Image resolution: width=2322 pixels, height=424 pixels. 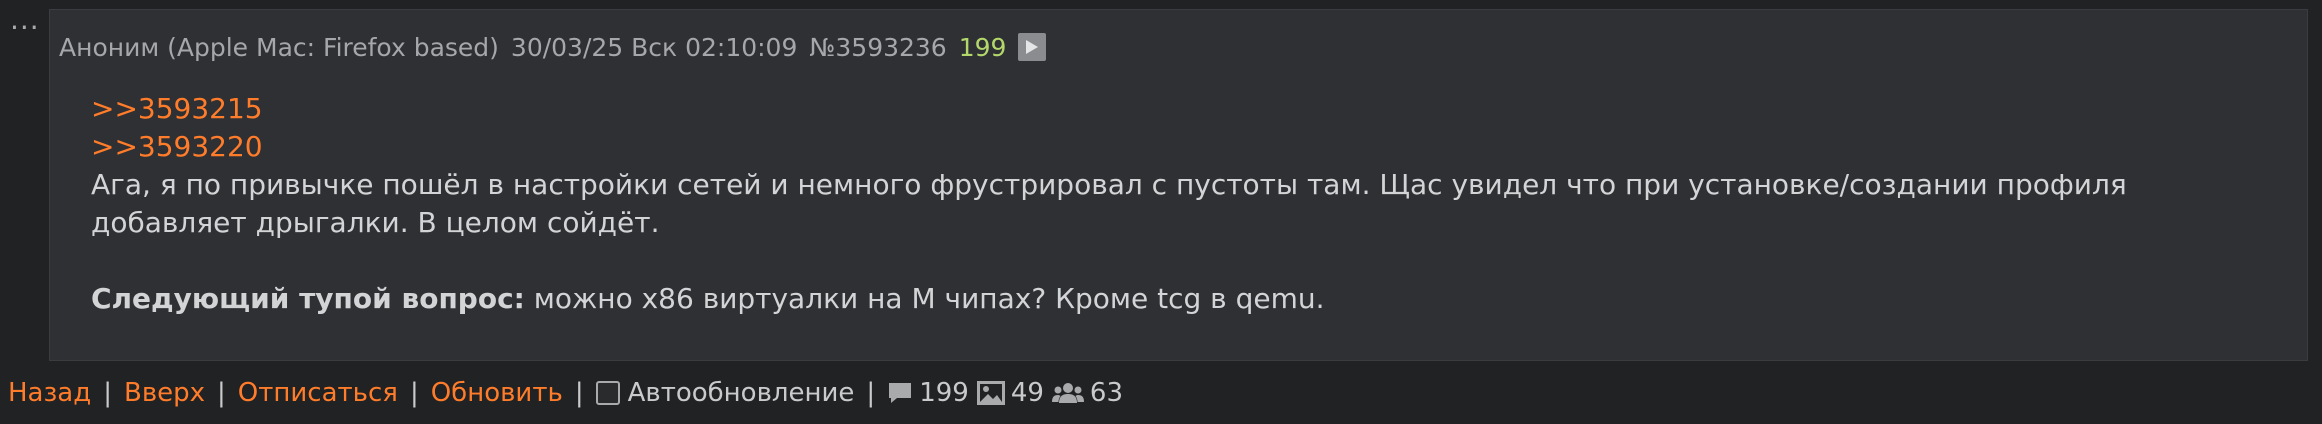 What do you see at coordinates (982, 47) in the screenshot?
I see `post-reply-count: 199` at bounding box center [982, 47].